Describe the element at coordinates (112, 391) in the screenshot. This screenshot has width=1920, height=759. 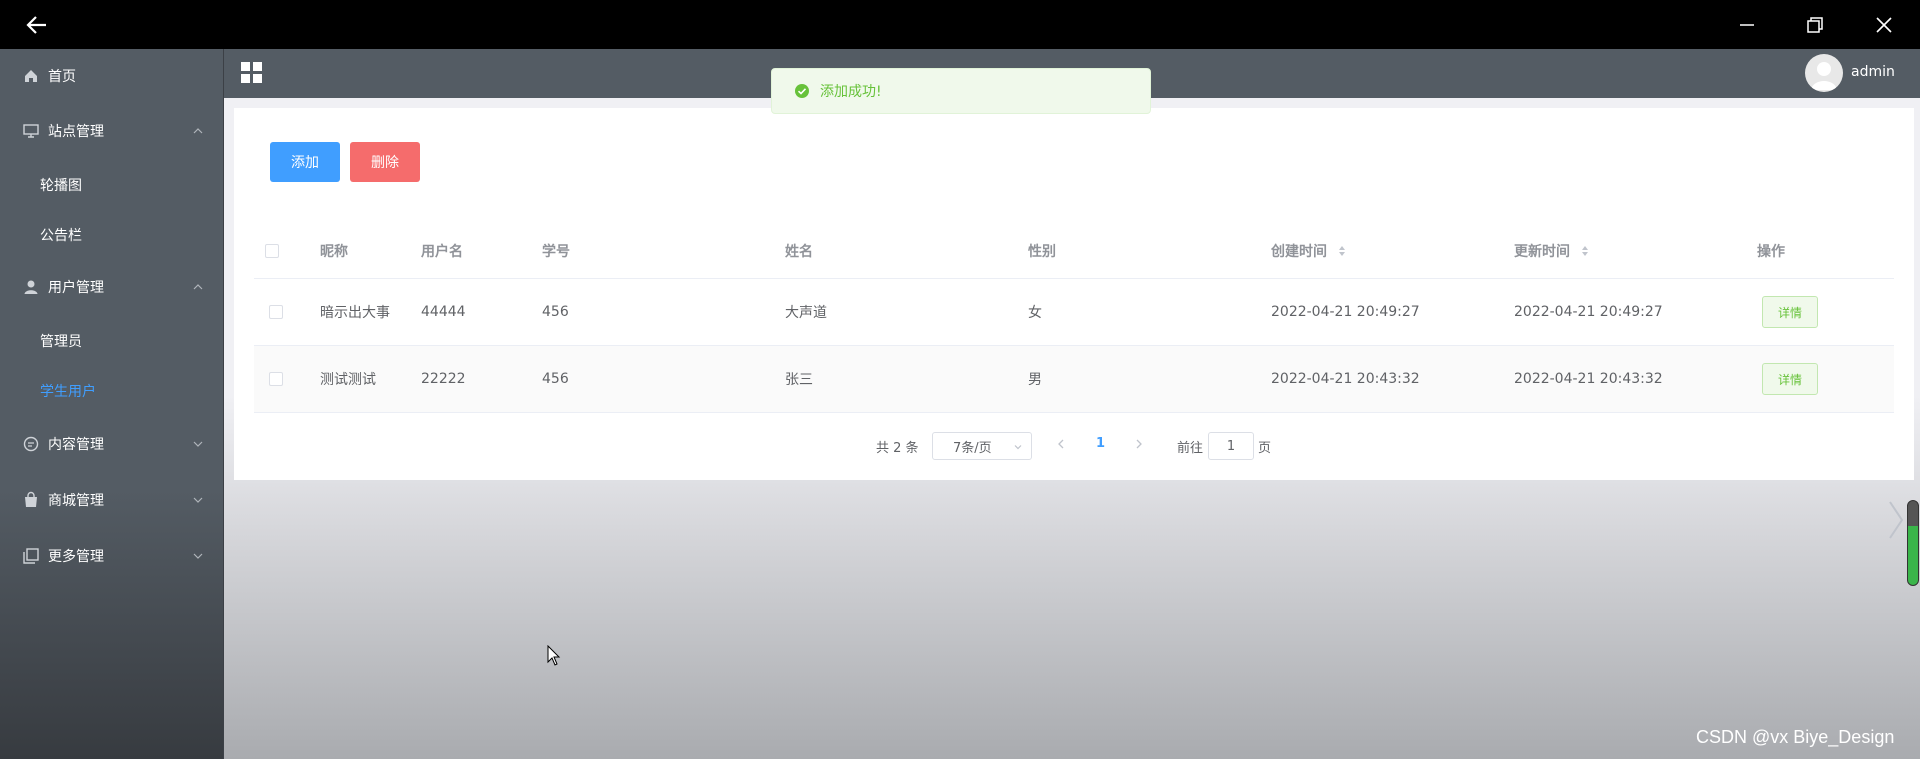
I see `sidebar-item-student-users: 学生用户` at that location.